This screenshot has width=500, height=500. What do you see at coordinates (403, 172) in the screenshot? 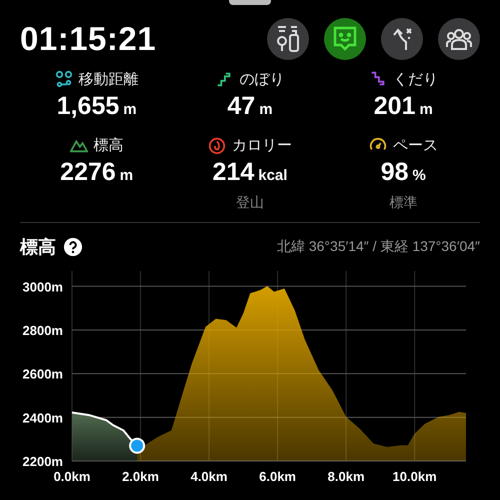
I see `stat-value: 98 %` at bounding box center [403, 172].